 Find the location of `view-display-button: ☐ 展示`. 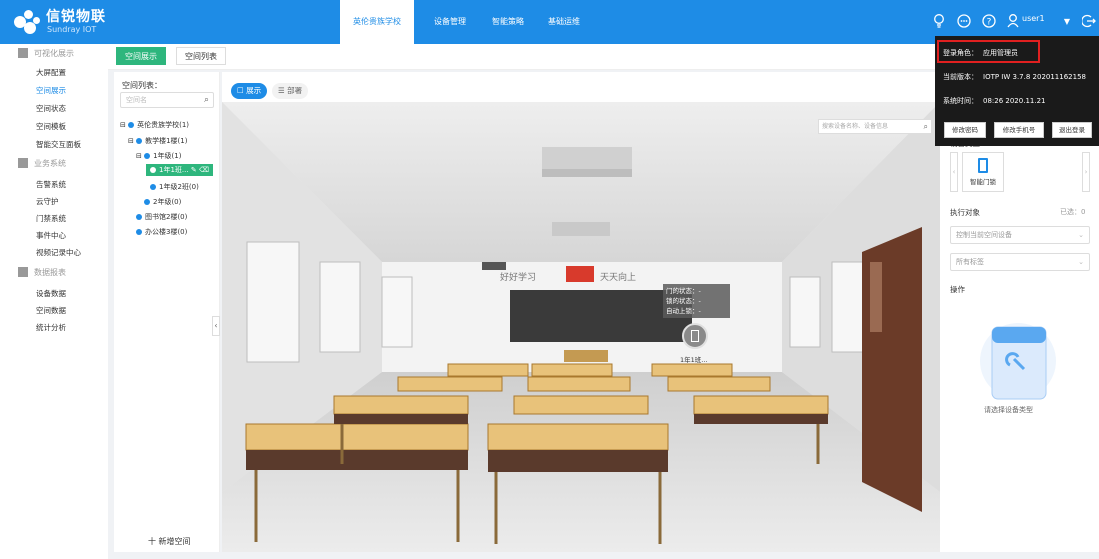

view-display-button: ☐ 展示 is located at coordinates (249, 91).